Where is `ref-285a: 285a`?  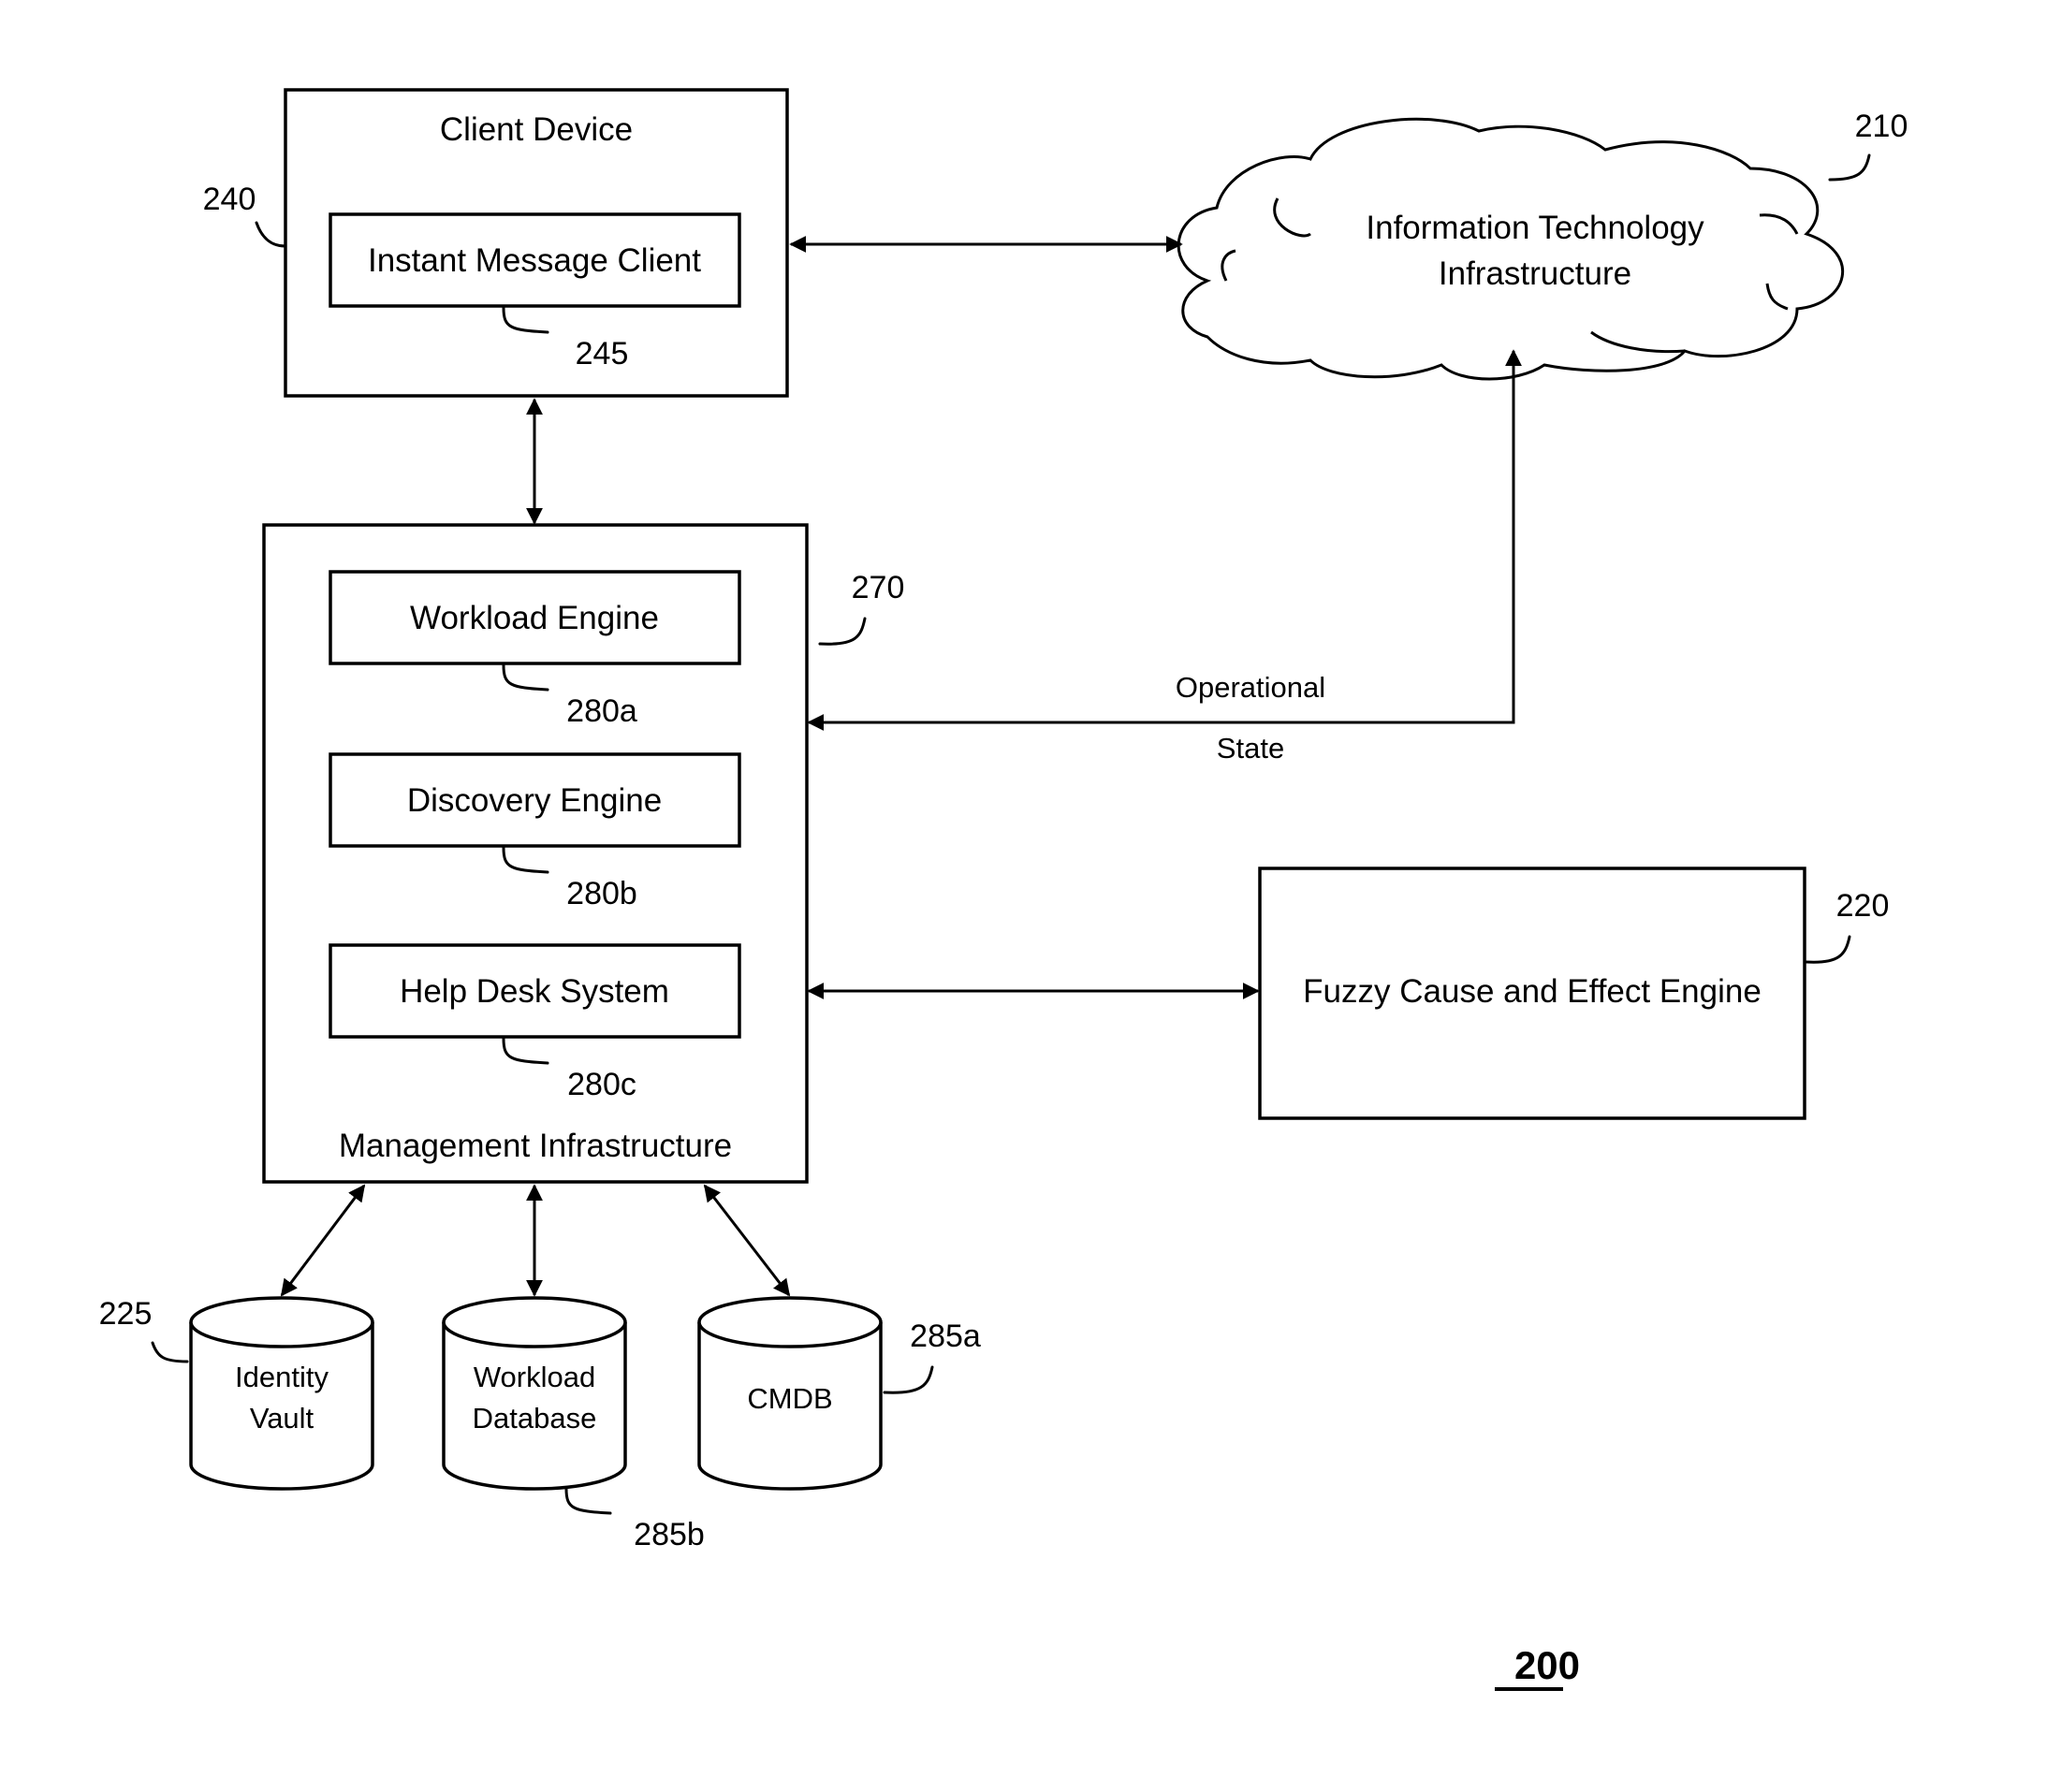
ref-285a: 285a is located at coordinates (945, 1336).